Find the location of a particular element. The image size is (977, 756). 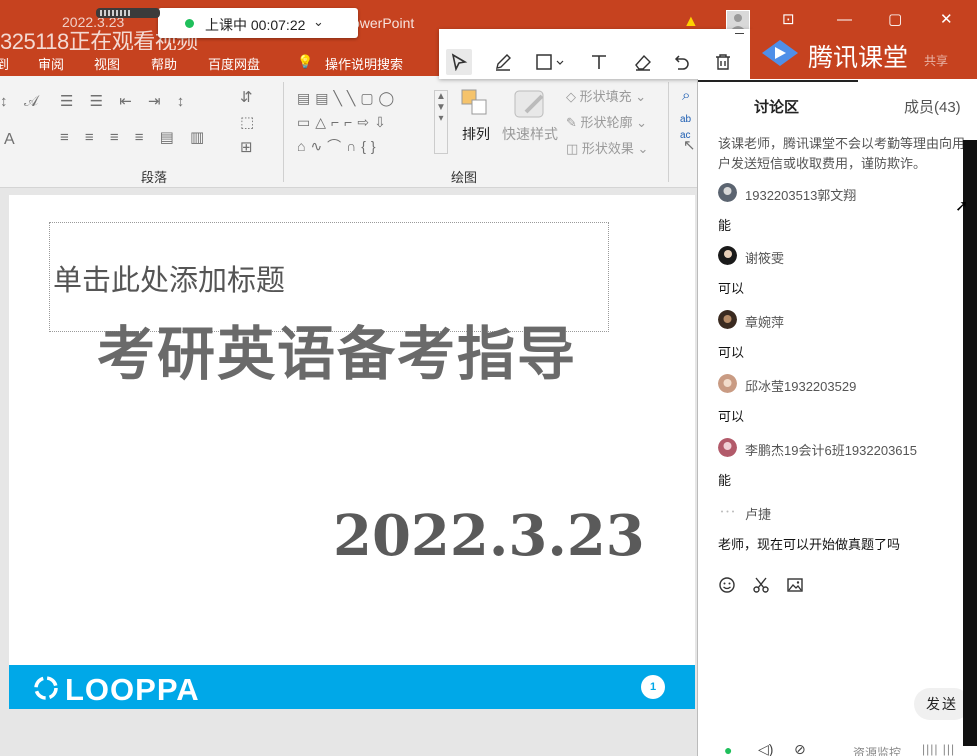

font-color-icon: ↕ is located at coordinates (4, 102).